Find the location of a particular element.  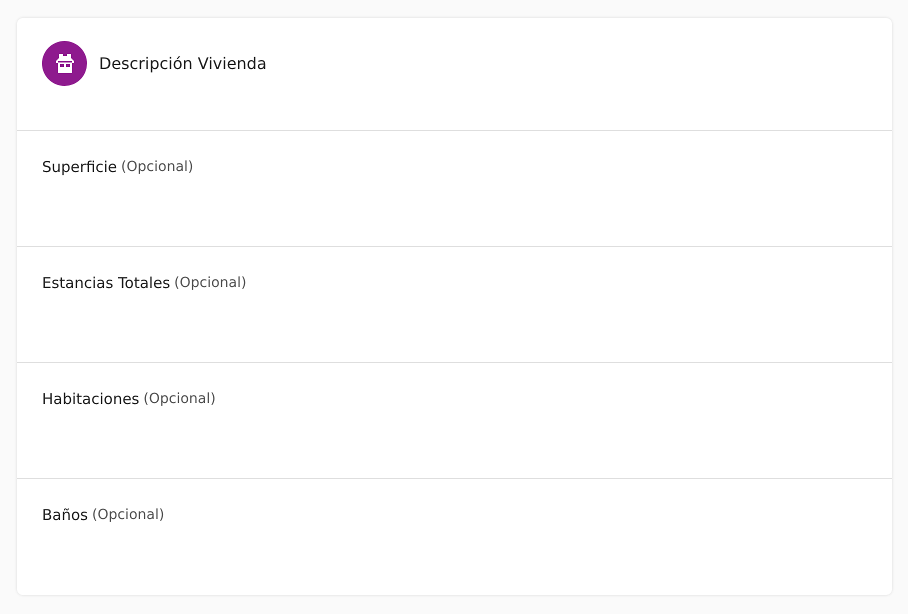

house-icon is located at coordinates (64, 63).